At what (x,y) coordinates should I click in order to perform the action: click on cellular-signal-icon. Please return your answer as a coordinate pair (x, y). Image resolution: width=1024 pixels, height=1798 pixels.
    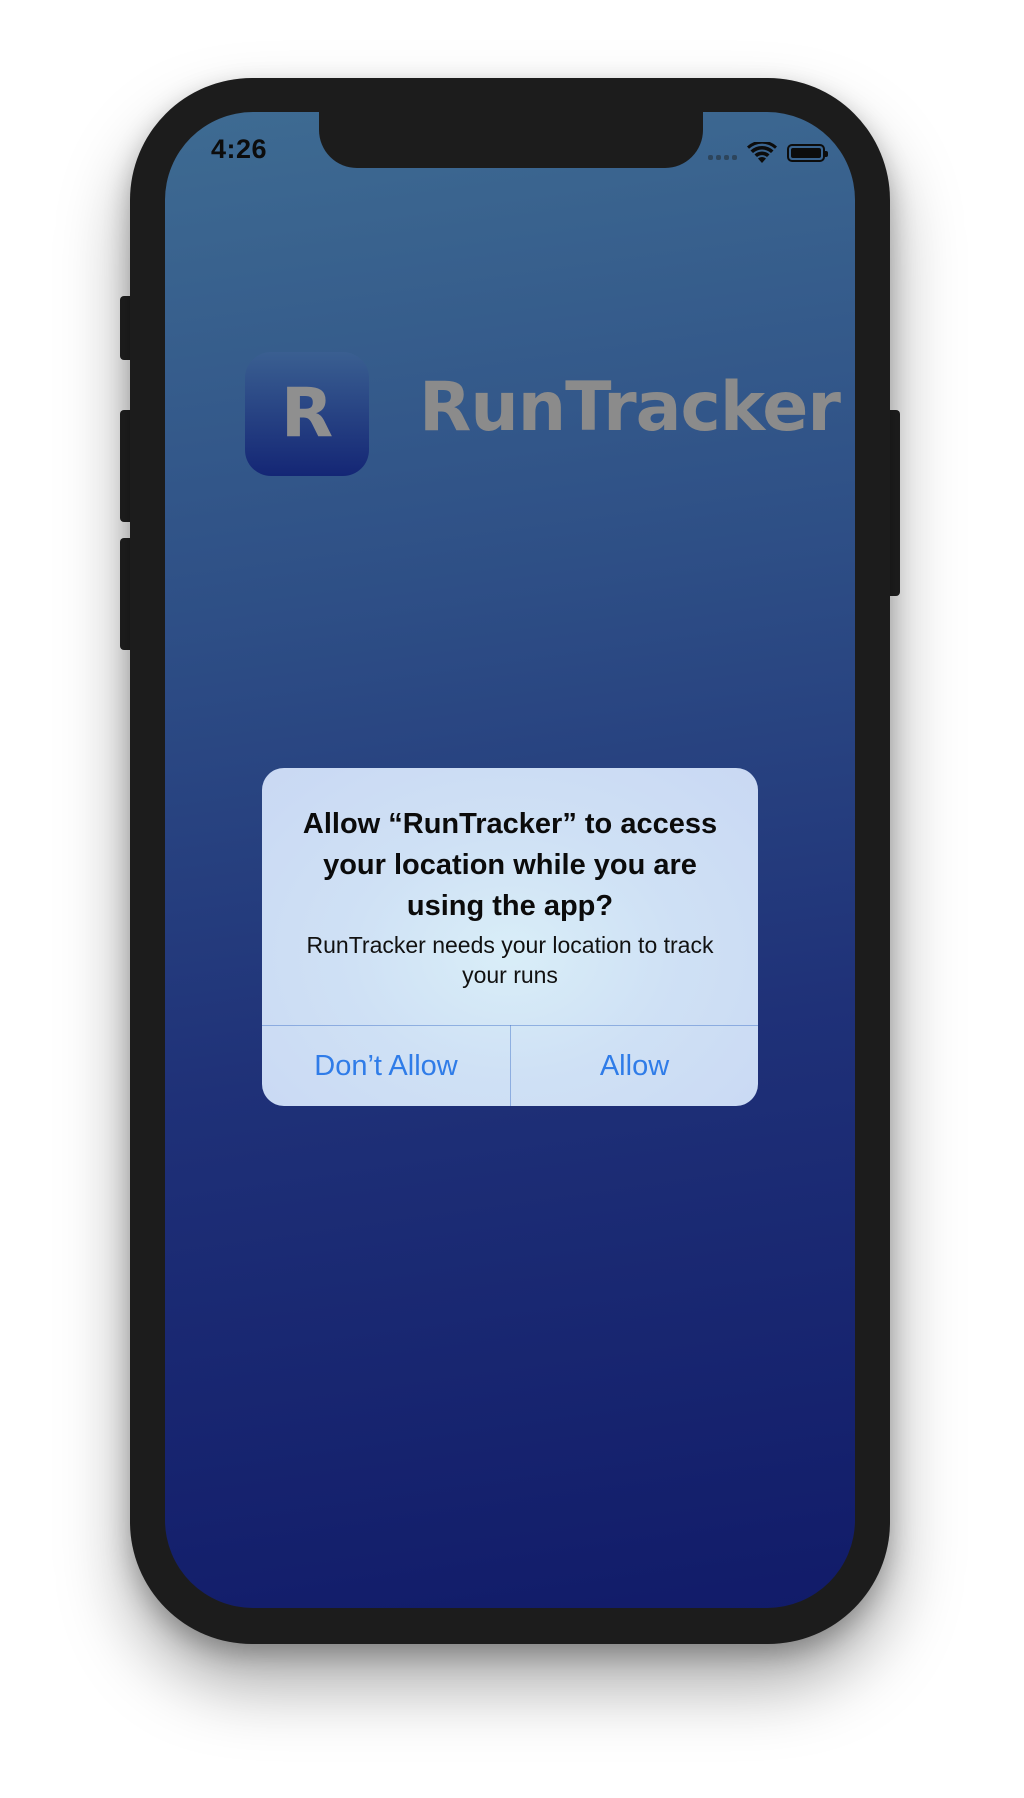
    Looking at the image, I should click on (722, 153).